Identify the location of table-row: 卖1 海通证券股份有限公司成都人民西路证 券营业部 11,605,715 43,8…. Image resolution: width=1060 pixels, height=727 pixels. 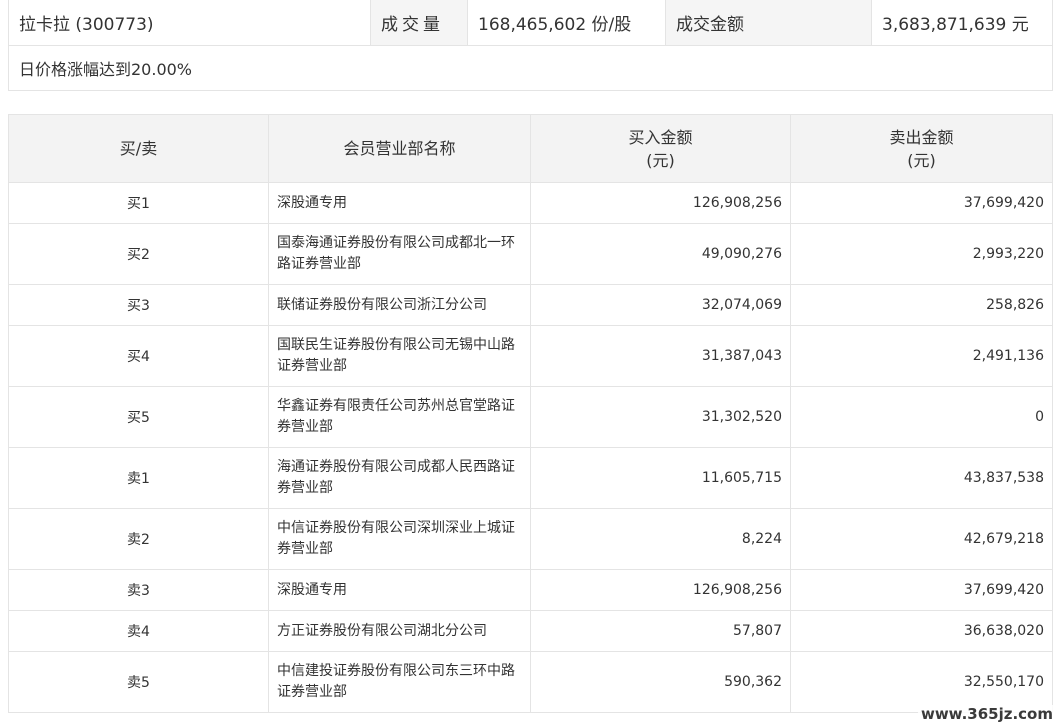
(530, 478).